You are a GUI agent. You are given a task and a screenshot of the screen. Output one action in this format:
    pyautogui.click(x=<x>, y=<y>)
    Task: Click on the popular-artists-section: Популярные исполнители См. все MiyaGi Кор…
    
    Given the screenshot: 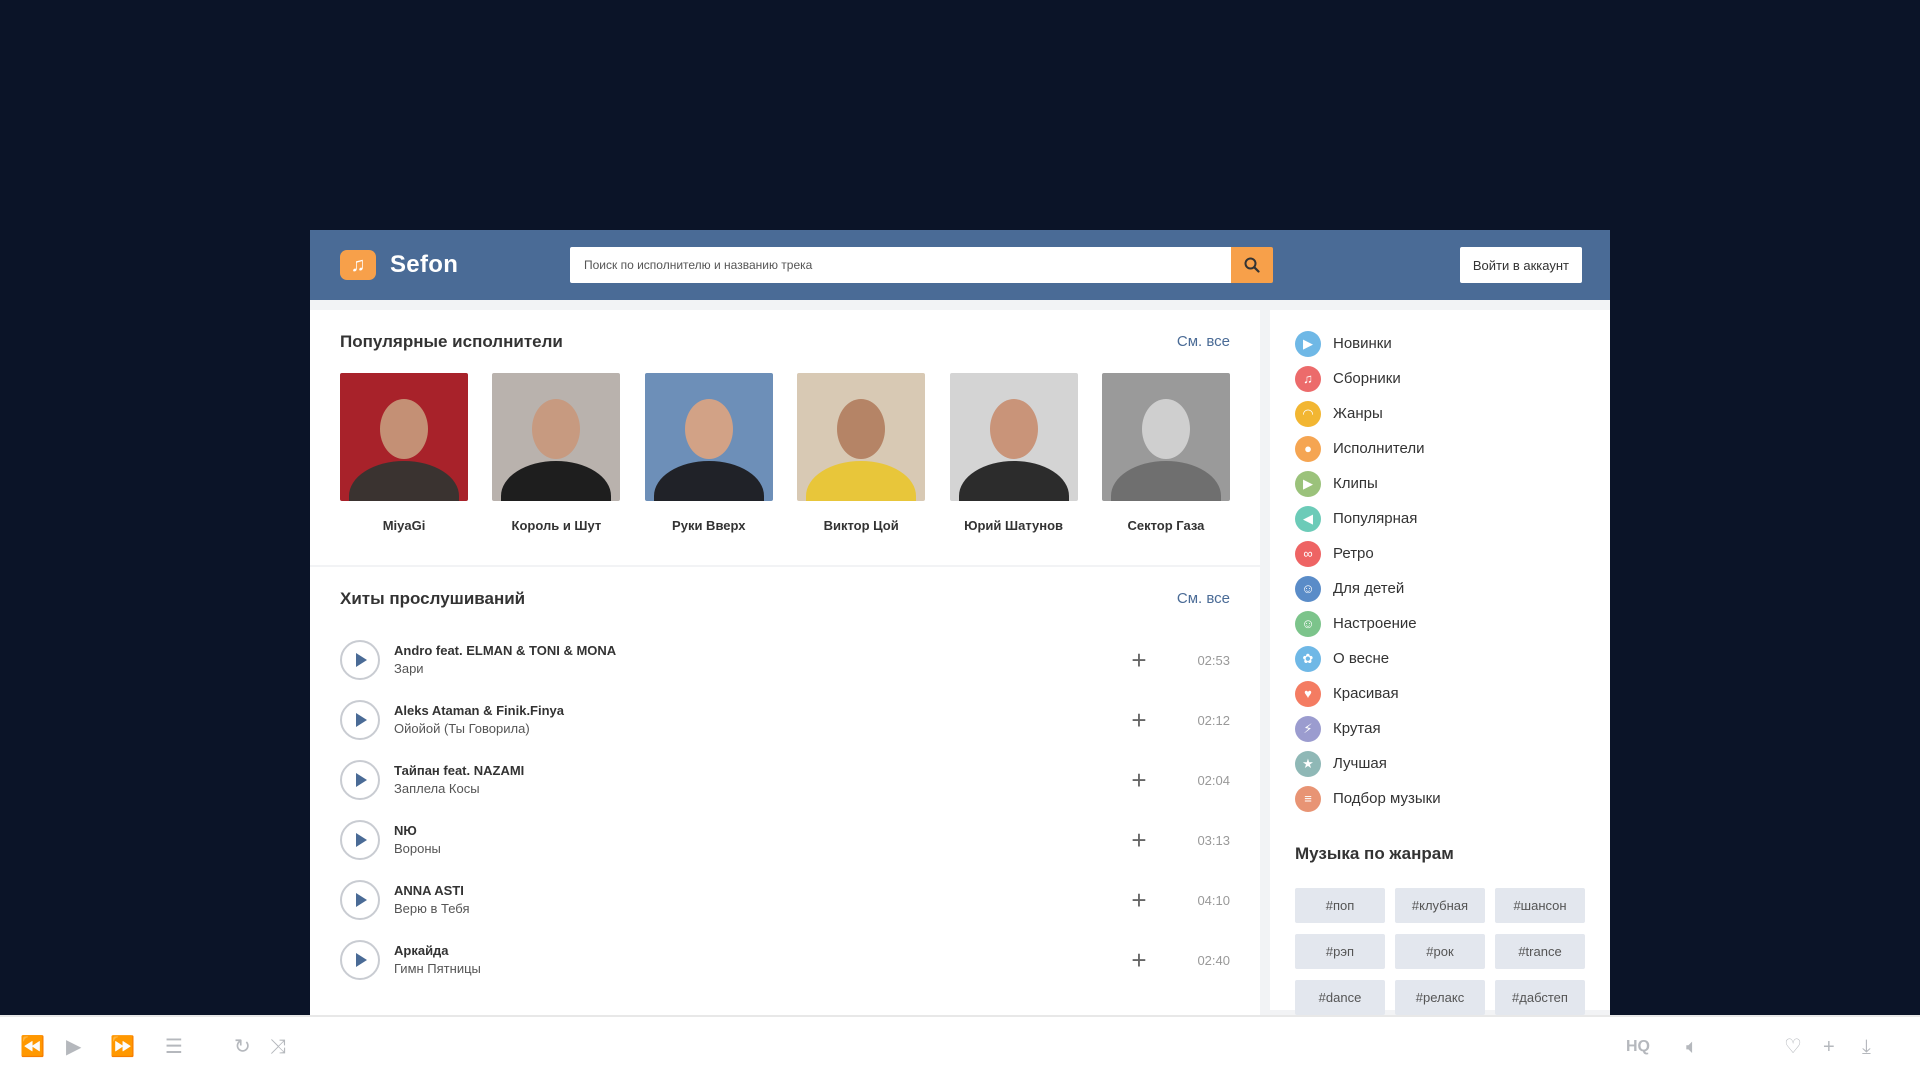 What is the action you would take?
    pyautogui.click(x=785, y=437)
    